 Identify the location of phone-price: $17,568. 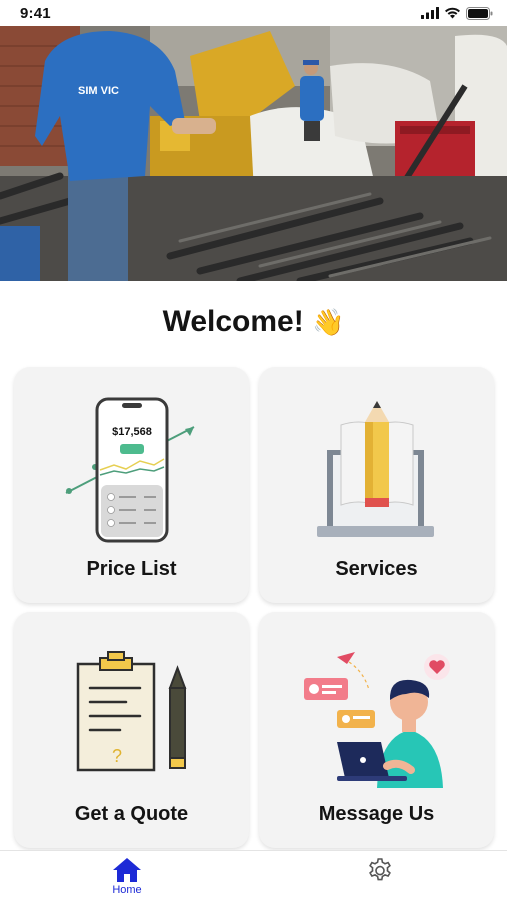
(132, 432).